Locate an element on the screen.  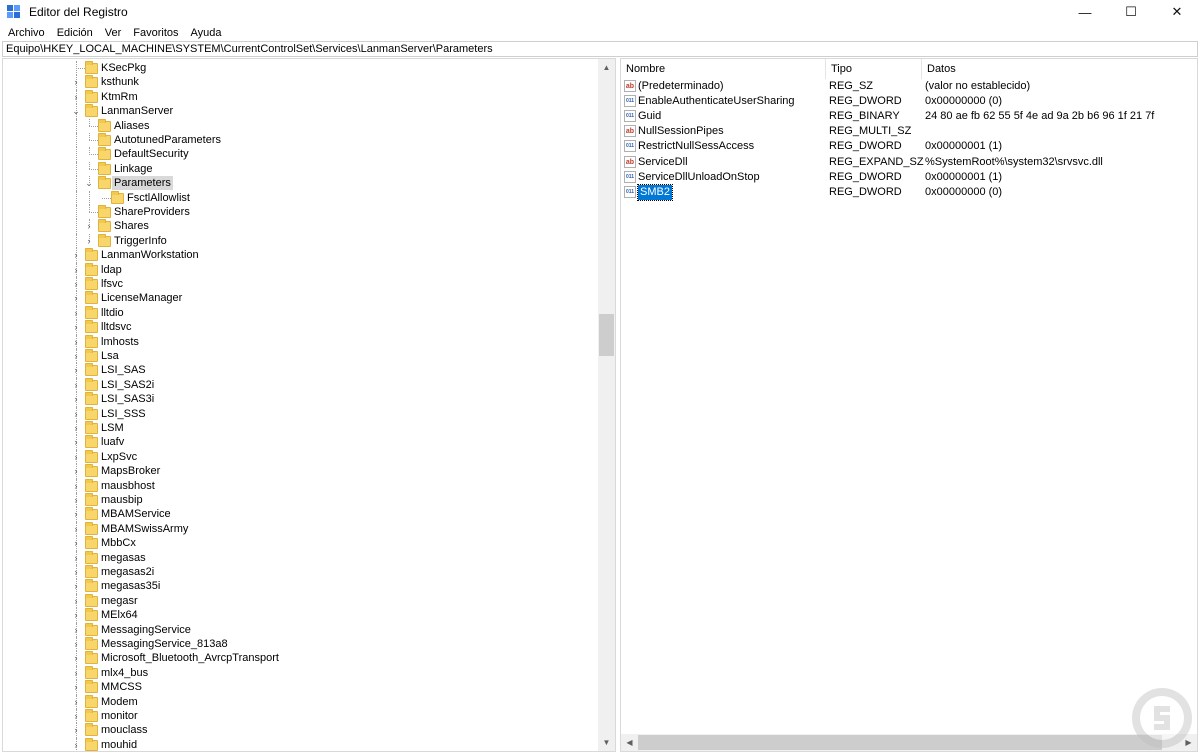
tree-item: Linkage is located at coordinates (301, 169).